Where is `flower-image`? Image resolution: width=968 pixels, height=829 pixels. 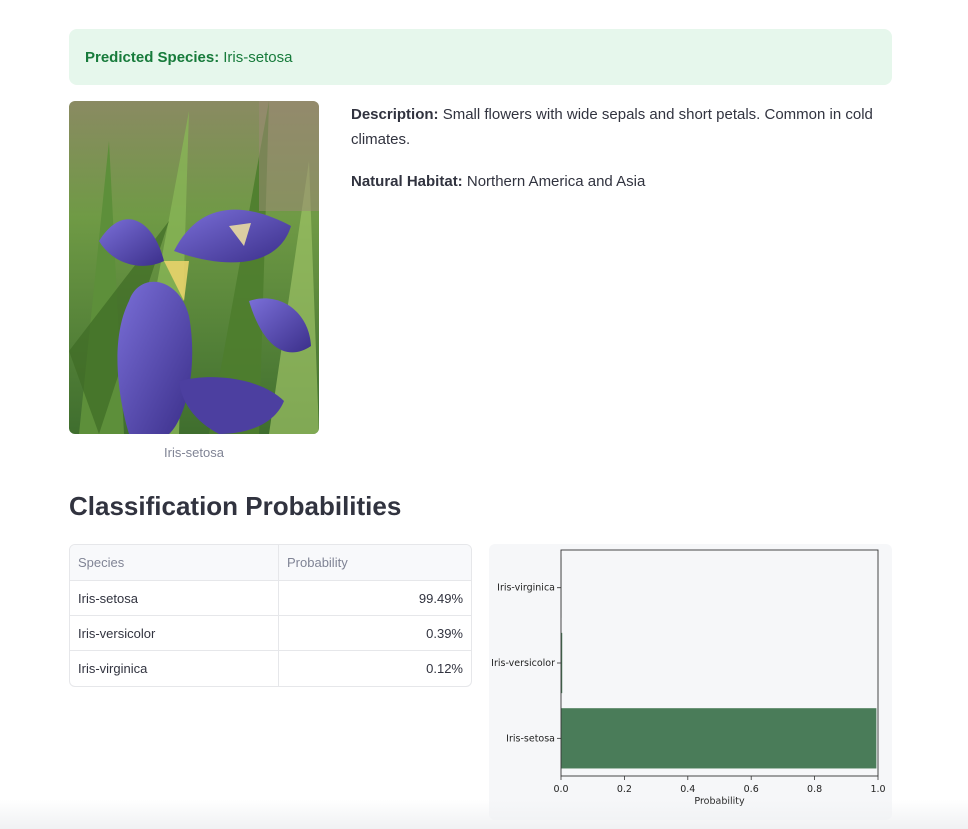 flower-image is located at coordinates (194, 267).